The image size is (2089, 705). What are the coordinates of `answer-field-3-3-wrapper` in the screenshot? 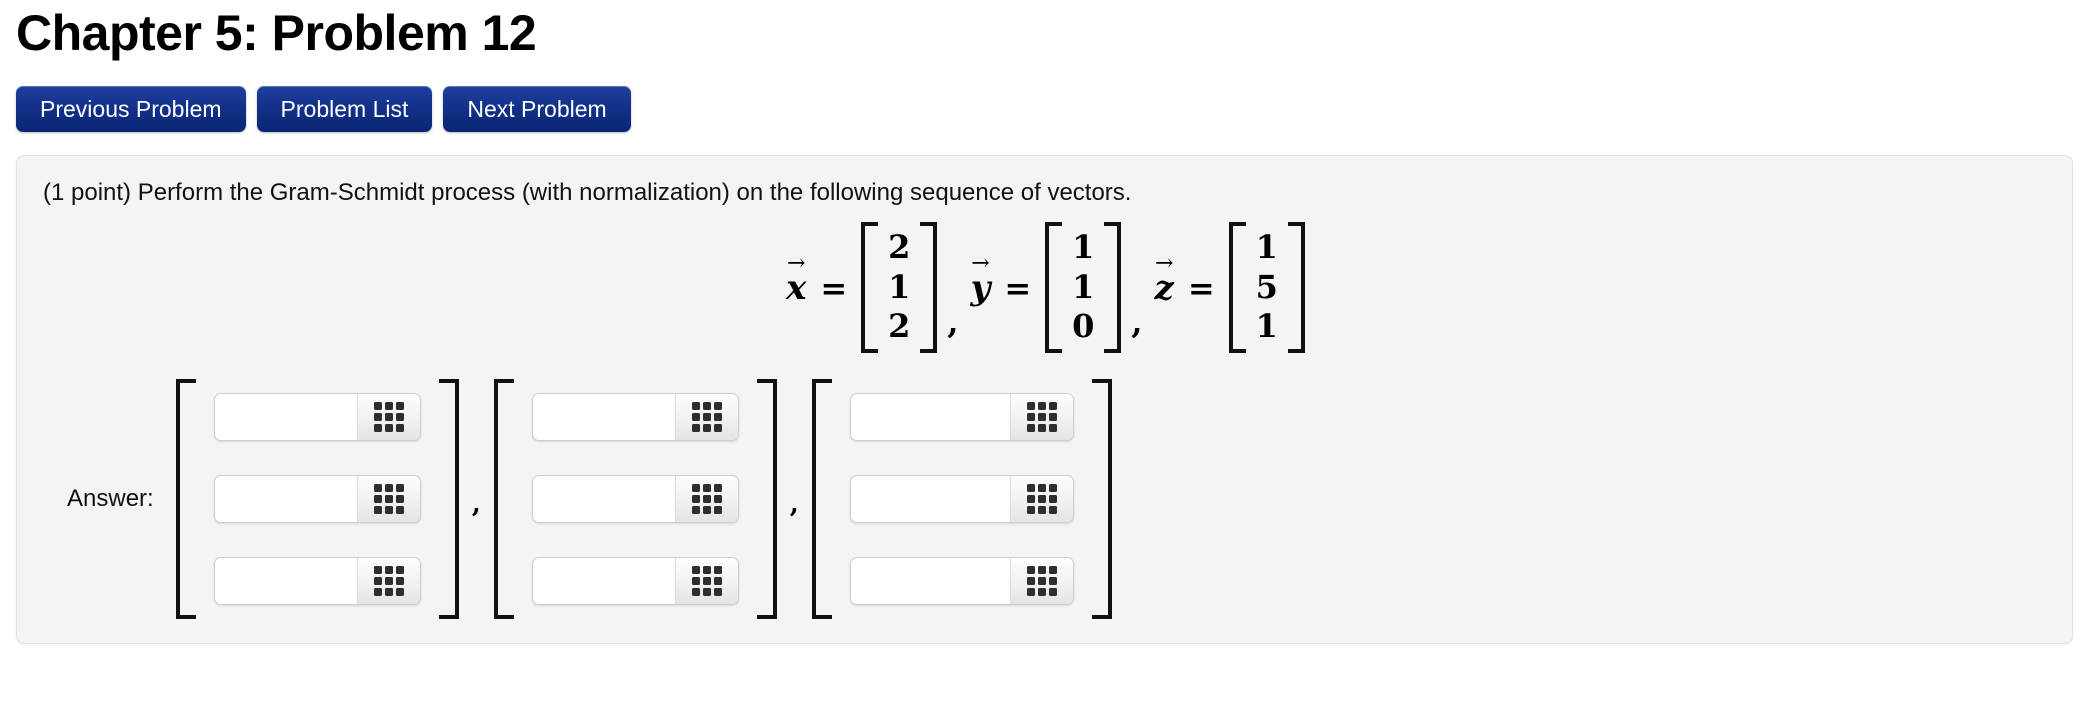 It's located at (961, 581).